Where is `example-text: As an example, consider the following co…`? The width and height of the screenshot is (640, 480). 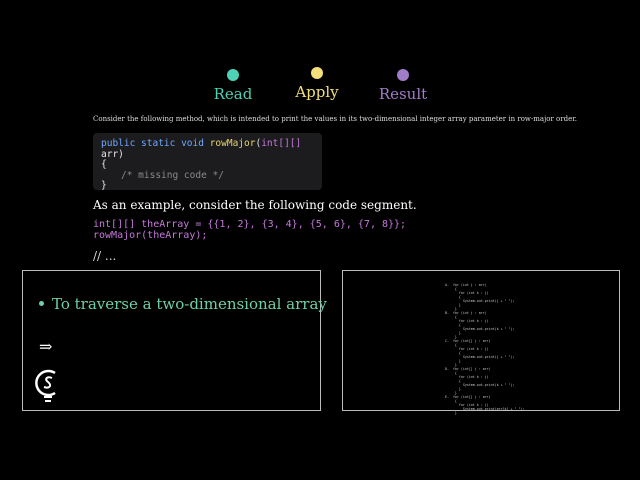
example-text: As an example, consider the following co… is located at coordinates (255, 205).